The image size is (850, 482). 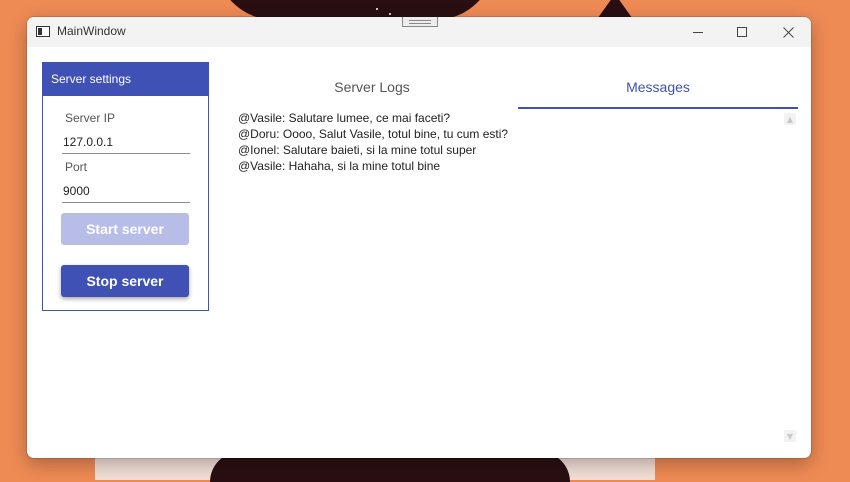 I want to click on close-icon, so click(x=788, y=32).